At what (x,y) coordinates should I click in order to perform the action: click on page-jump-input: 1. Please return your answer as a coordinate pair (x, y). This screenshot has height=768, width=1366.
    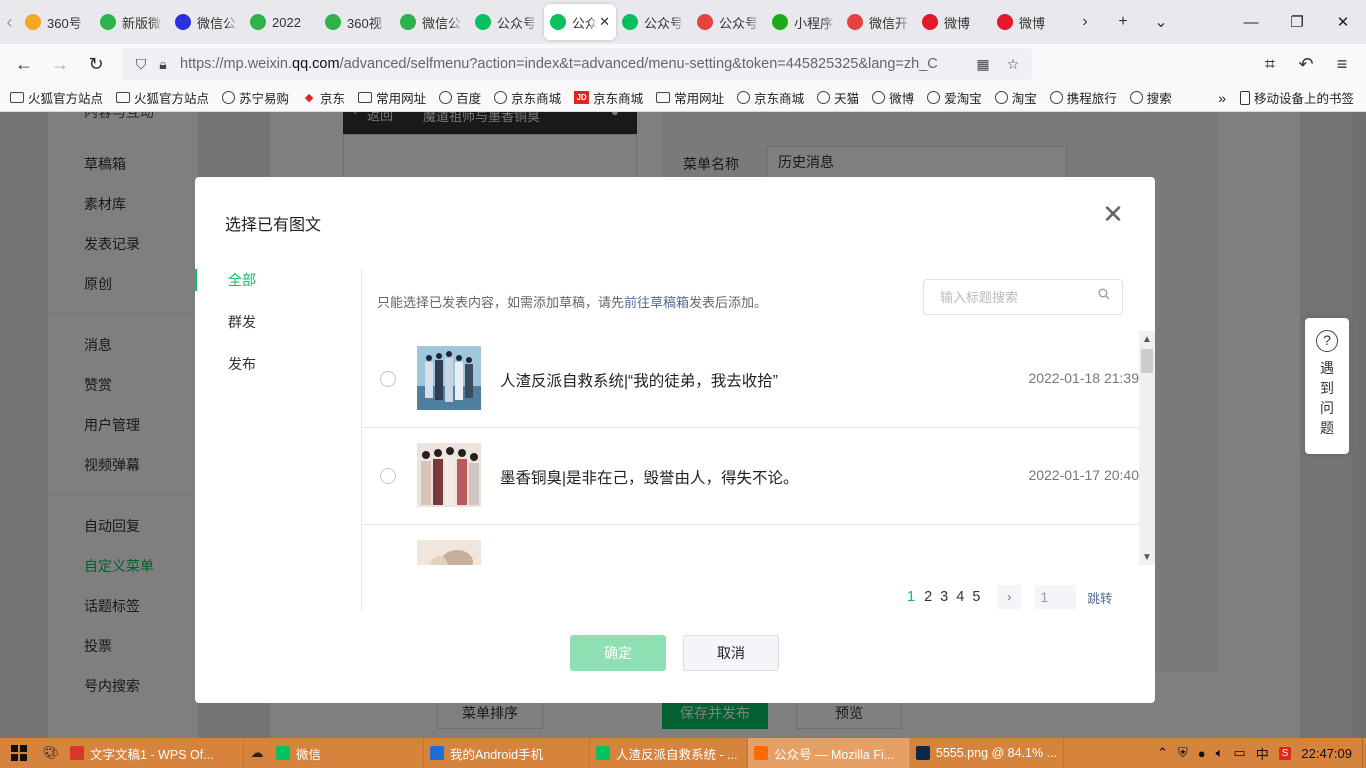
    Looking at the image, I should click on (1055, 597).